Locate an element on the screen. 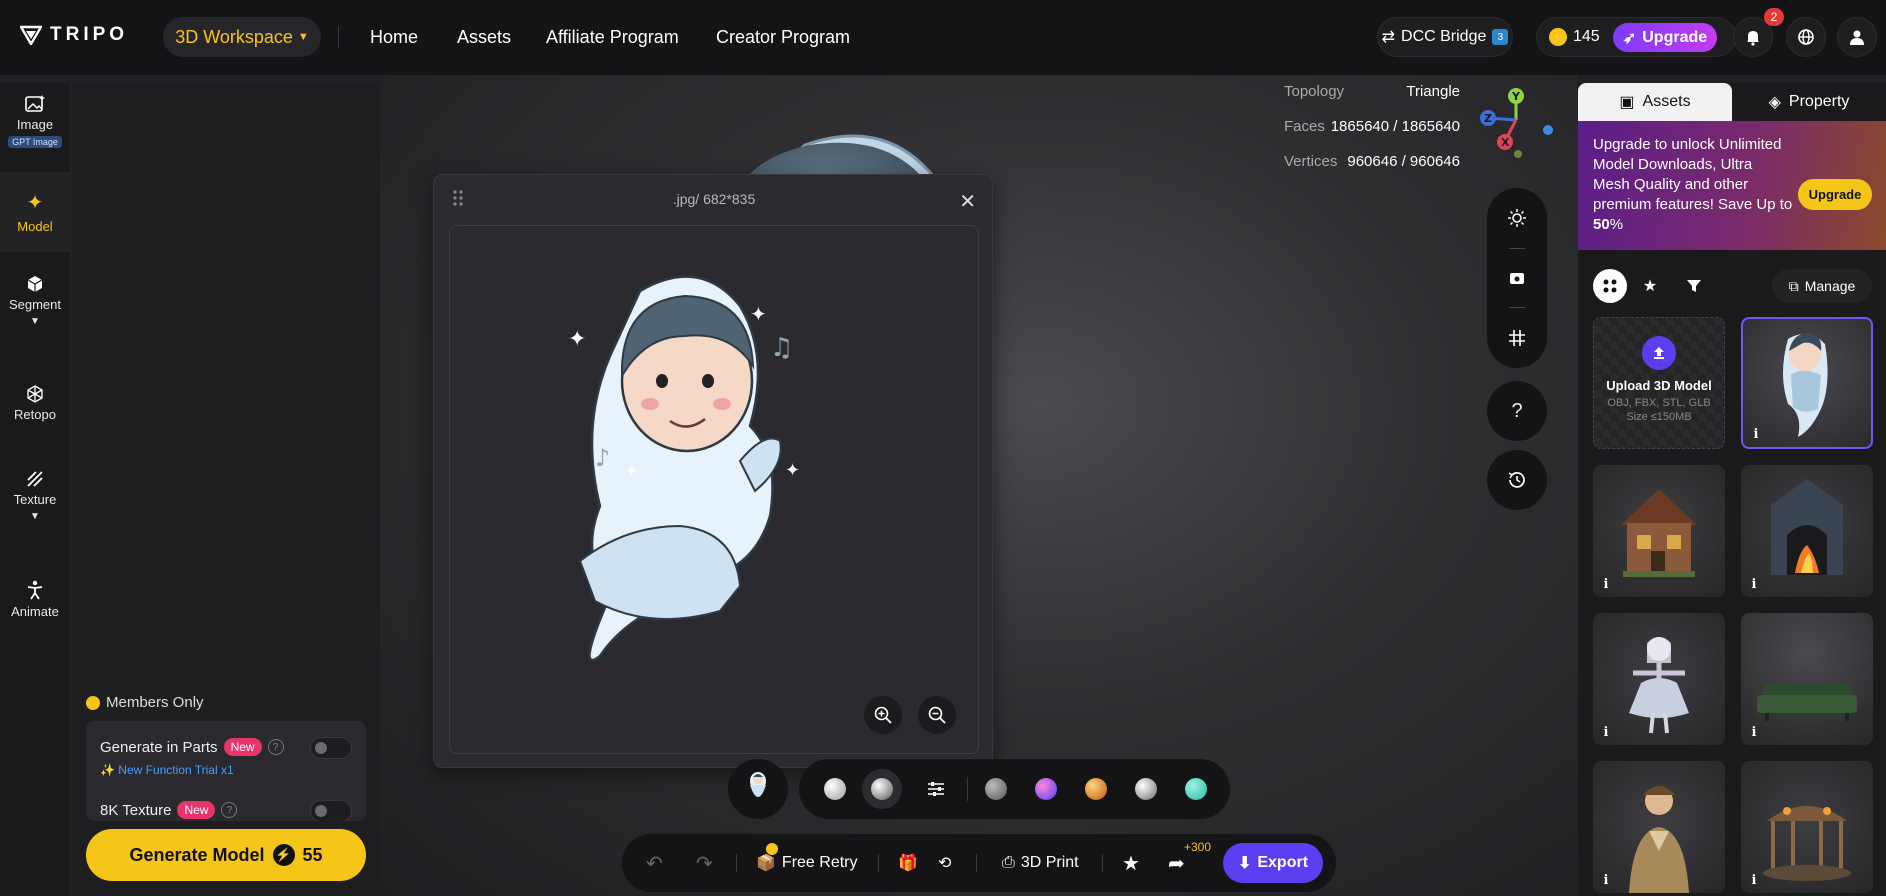  generate-parts-toggle is located at coordinates (331, 748).